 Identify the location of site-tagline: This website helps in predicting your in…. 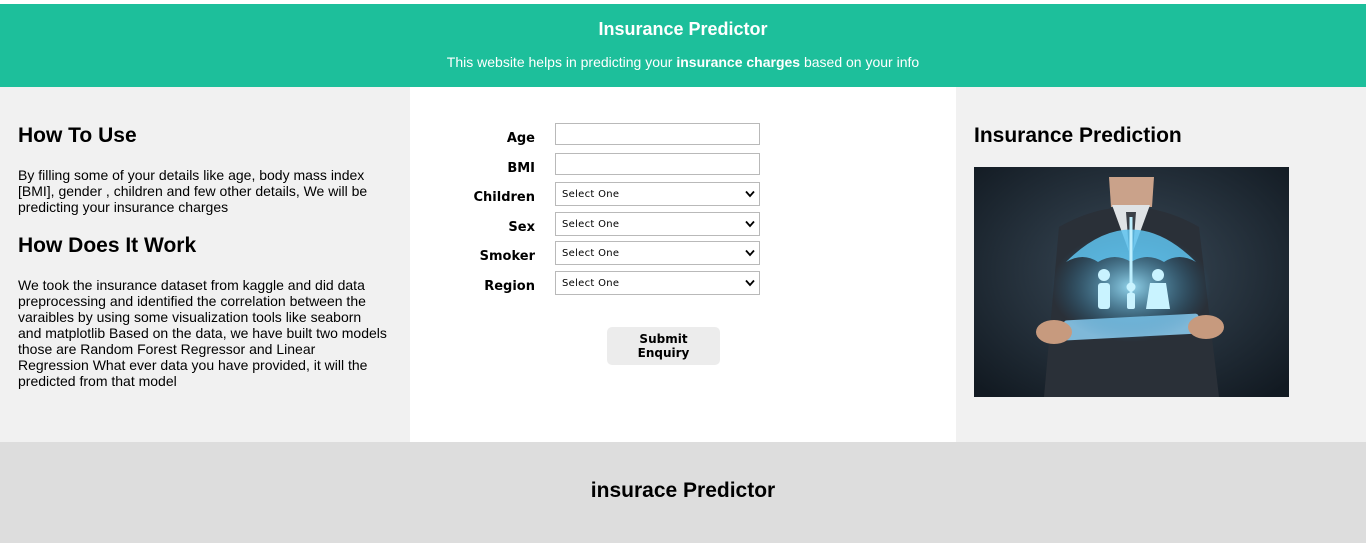
(683, 62).